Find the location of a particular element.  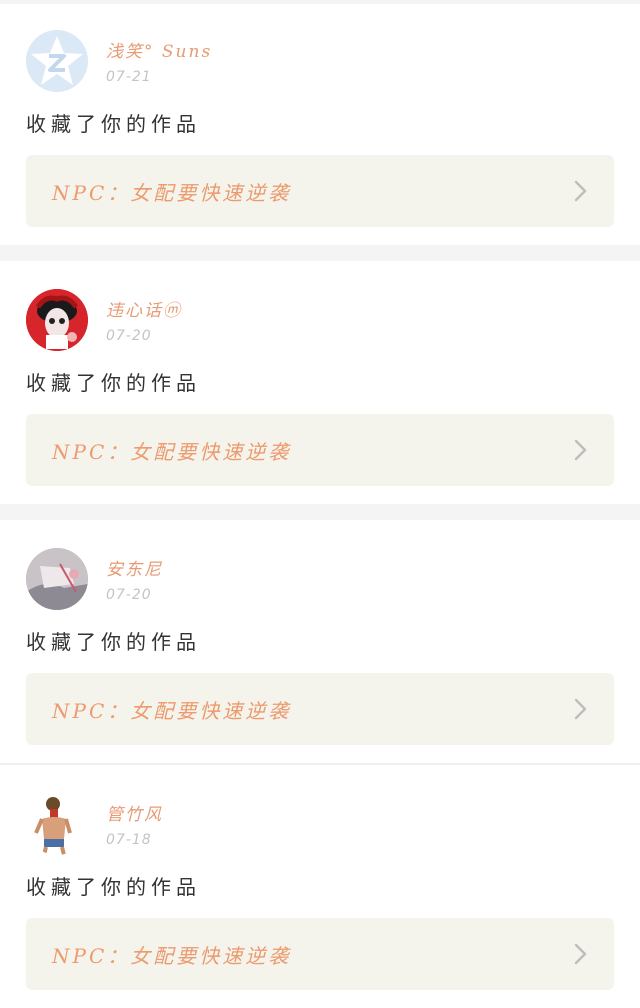

timestamp: 07-21 is located at coordinates (129, 77).